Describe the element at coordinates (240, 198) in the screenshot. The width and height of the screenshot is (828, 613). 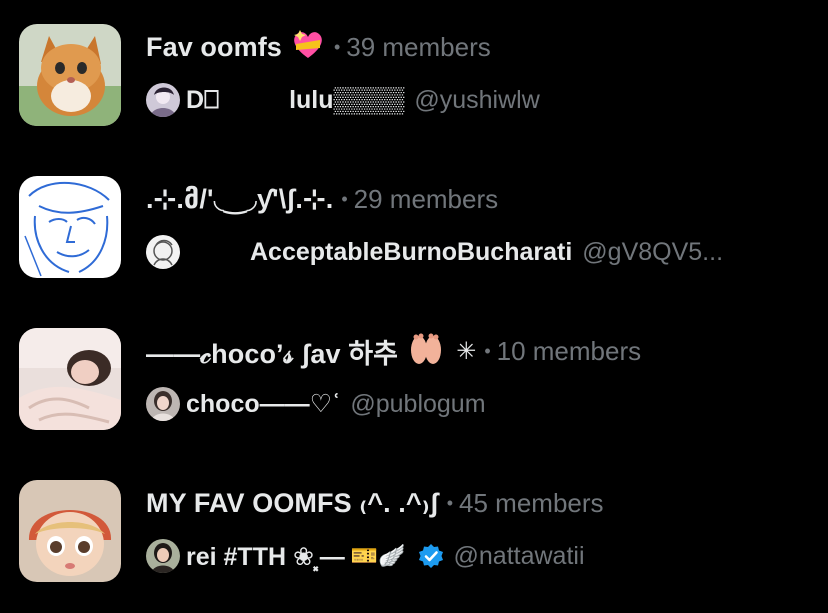
I see `list-name: .⊹.მ/'◟‿◞ƴ'\ʃ.⊹.` at that location.